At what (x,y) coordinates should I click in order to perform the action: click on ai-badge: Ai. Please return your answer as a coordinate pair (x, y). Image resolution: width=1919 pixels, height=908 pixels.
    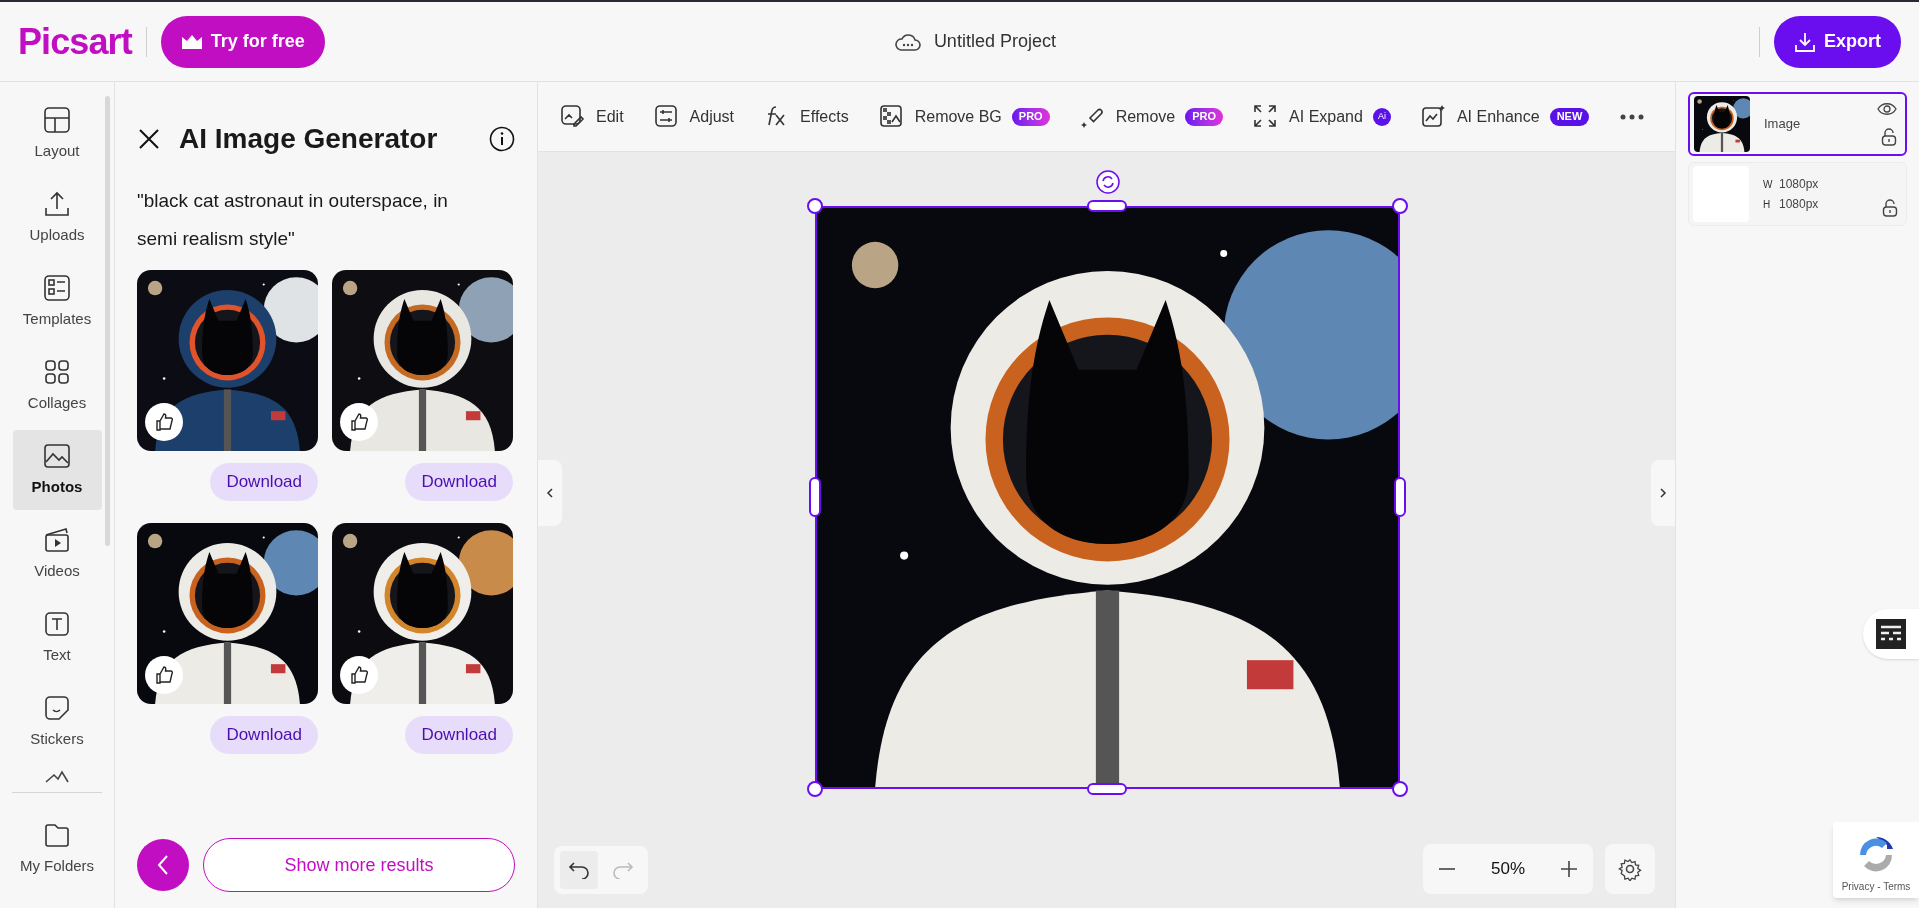
    Looking at the image, I should click on (1381, 116).